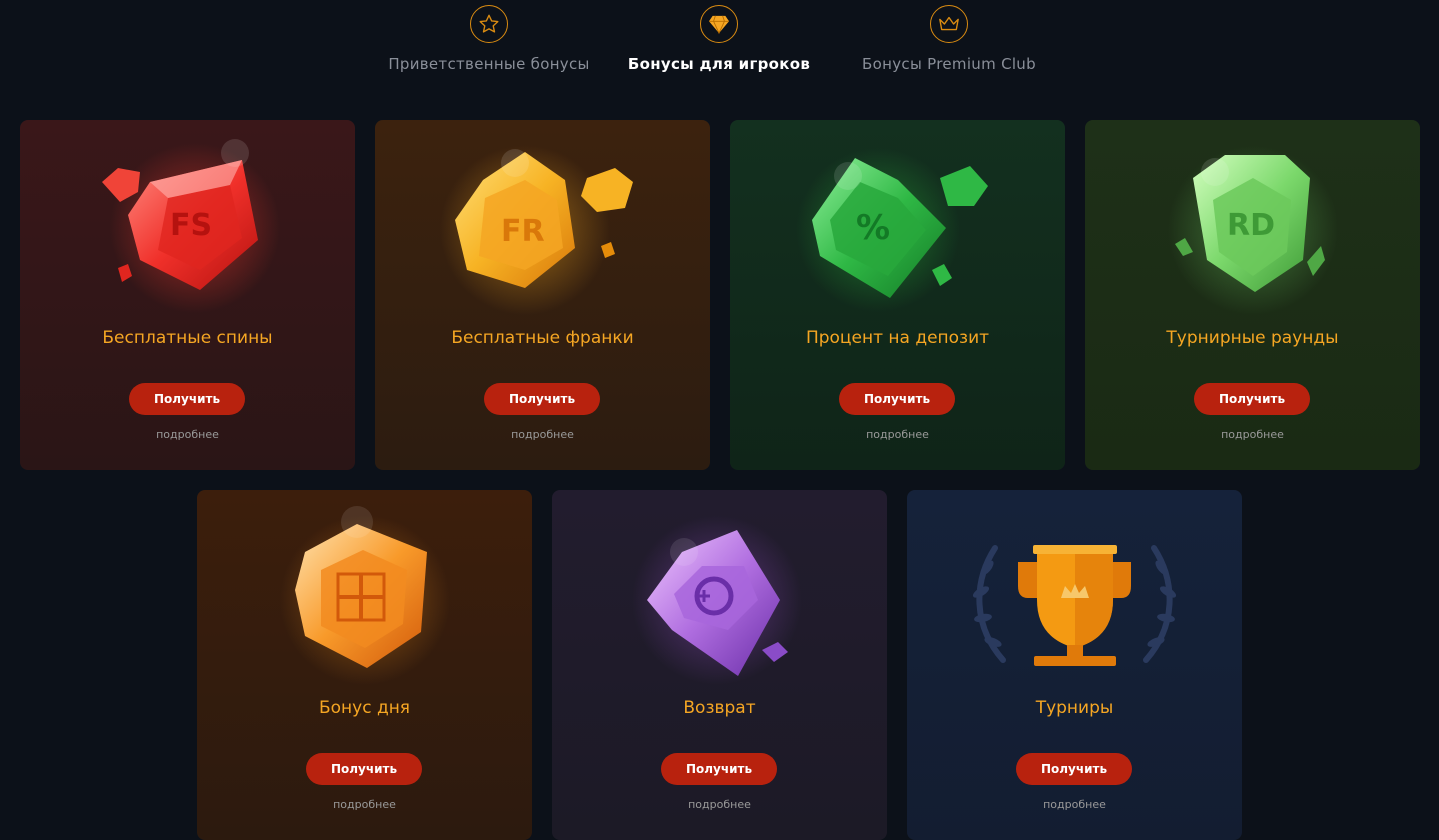 The height and width of the screenshot is (840, 1439). Describe the element at coordinates (717, 600) in the screenshot. I see `cashback-gem-icon` at that location.